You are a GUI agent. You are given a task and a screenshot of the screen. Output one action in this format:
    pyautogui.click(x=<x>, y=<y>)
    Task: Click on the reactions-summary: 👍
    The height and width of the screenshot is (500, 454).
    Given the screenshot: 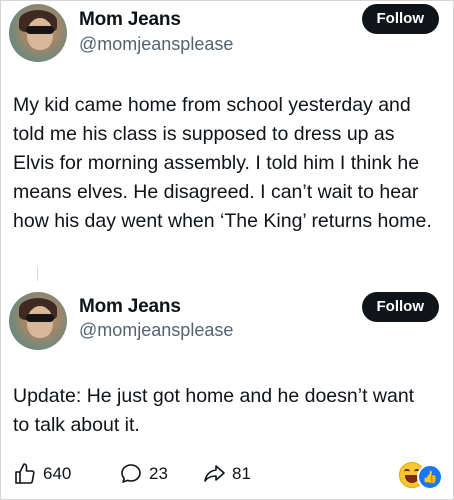 What is the action you would take?
    pyautogui.click(x=422, y=475)
    